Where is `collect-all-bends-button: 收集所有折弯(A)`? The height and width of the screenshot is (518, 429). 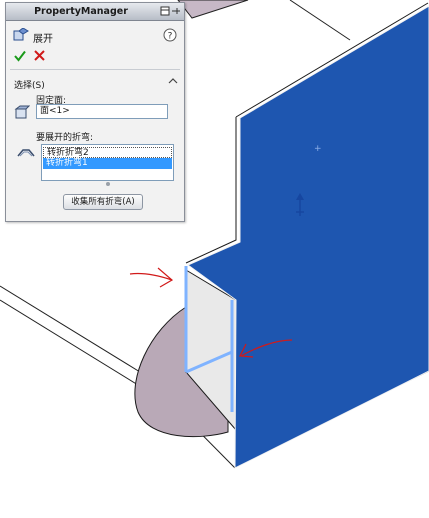
collect-all-bends-button: 收集所有折弯(A) is located at coordinates (103, 202).